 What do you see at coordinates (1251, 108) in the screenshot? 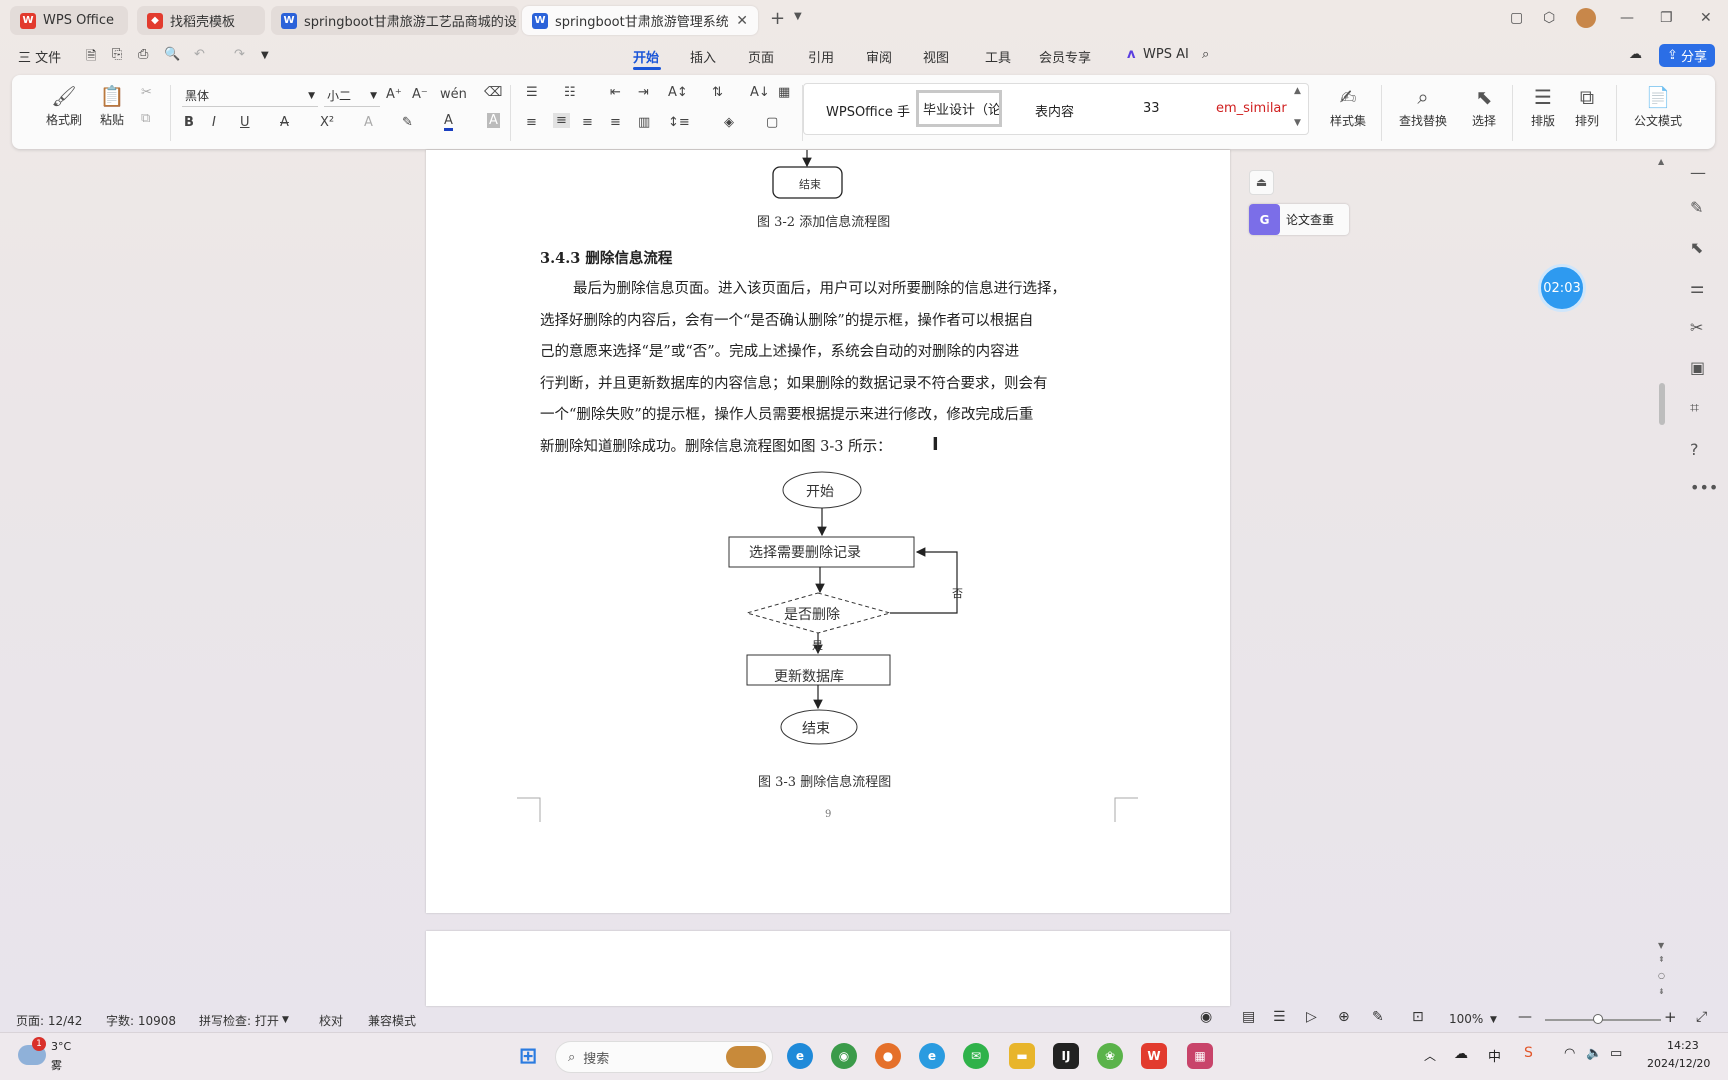
I see `style-em-similar: em_similar` at bounding box center [1251, 108].